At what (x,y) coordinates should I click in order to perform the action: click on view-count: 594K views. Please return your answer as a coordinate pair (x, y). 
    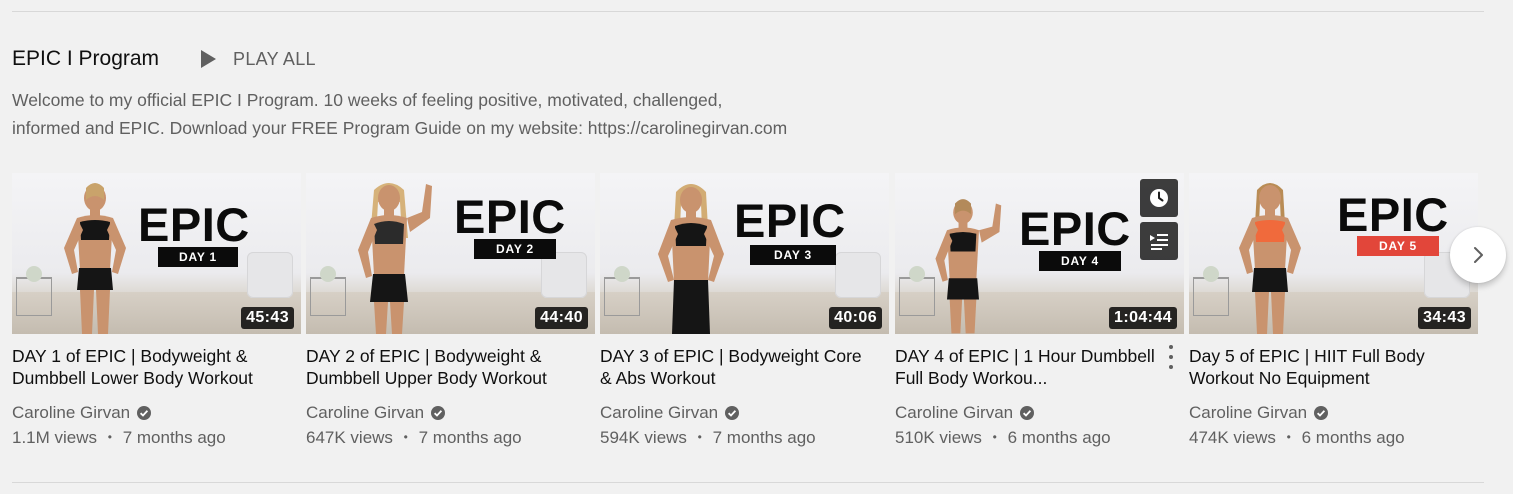
    Looking at the image, I should click on (643, 437).